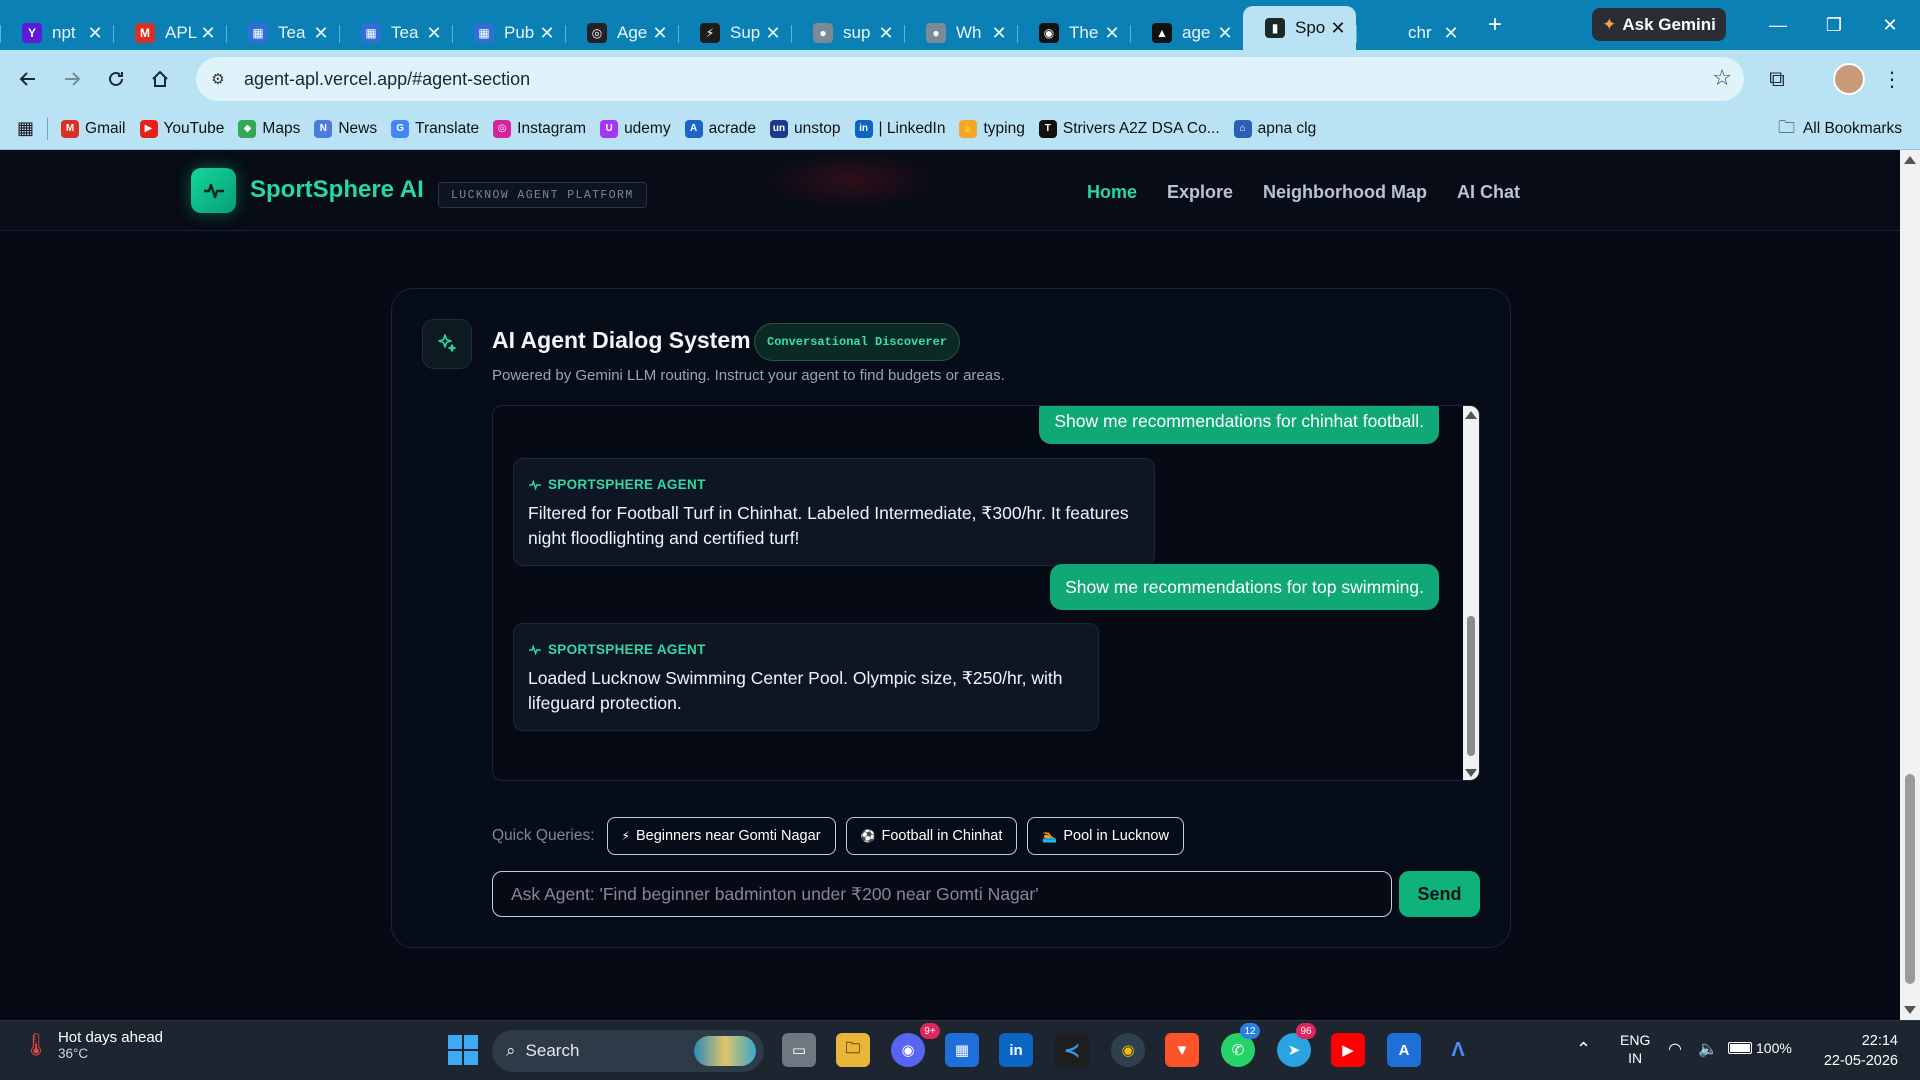 This screenshot has width=1920, height=1080. Describe the element at coordinates (635, 129) in the screenshot. I see `bookmark-item: Uudemy` at that location.